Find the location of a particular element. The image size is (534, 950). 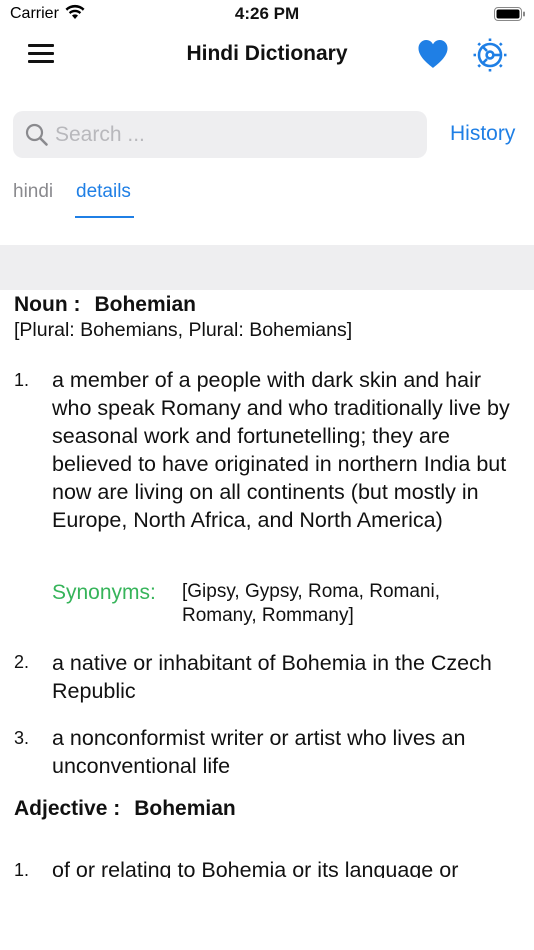

status-time: 4:26 PM is located at coordinates (267, 13).